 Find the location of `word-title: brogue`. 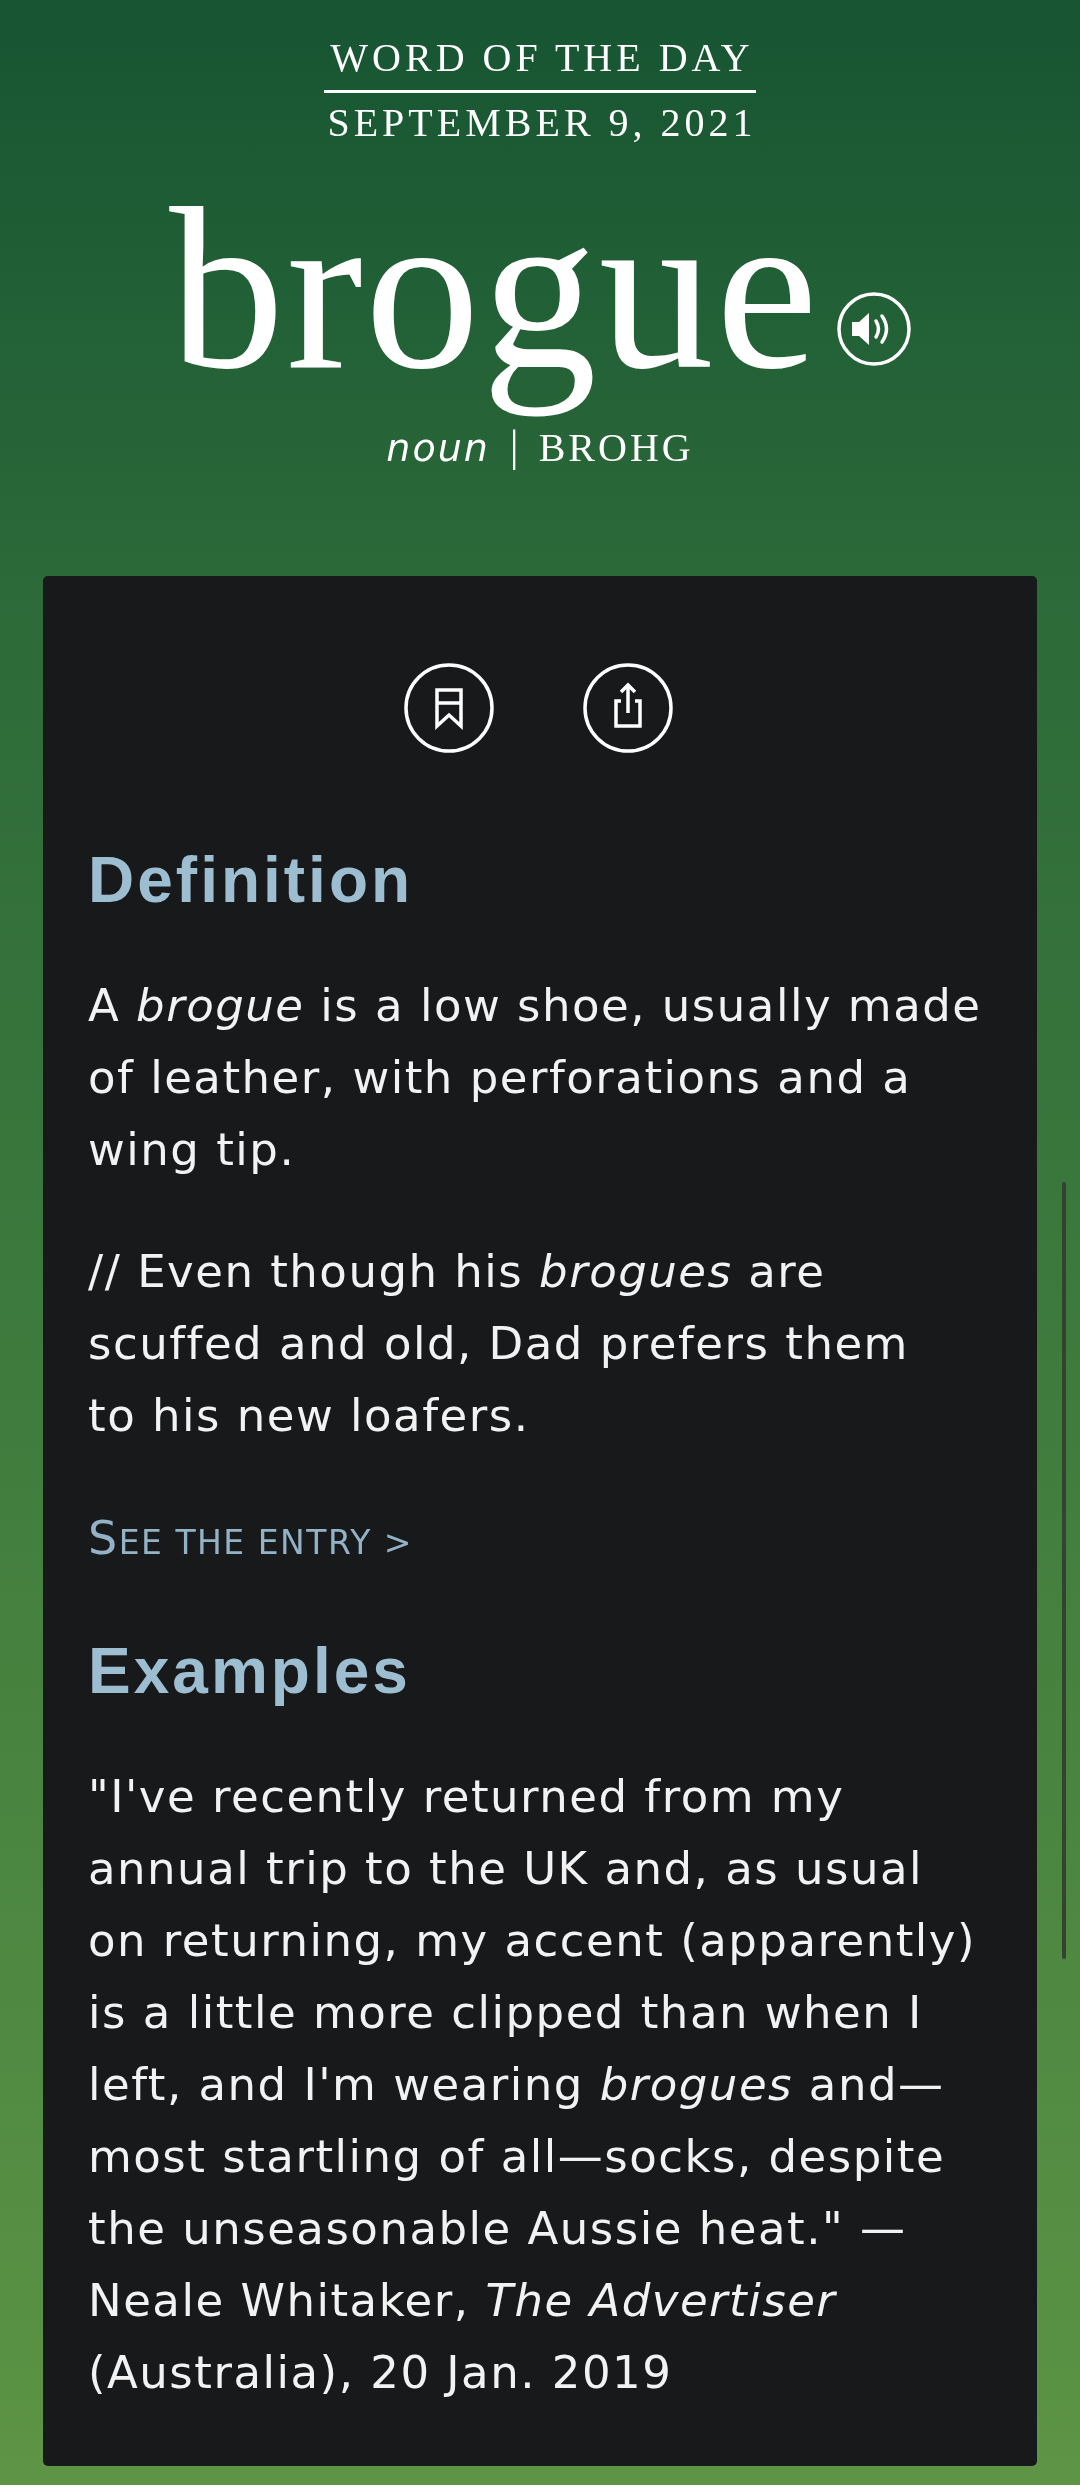

word-title: brogue is located at coordinates (494, 290).